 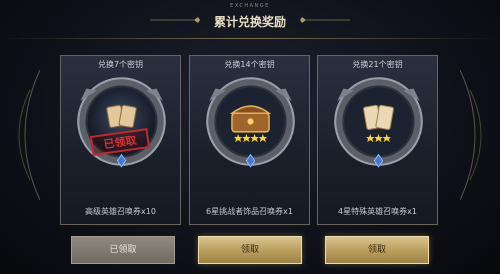 I want to click on header-subtitle: EXCHANGE, so click(x=250, y=6).